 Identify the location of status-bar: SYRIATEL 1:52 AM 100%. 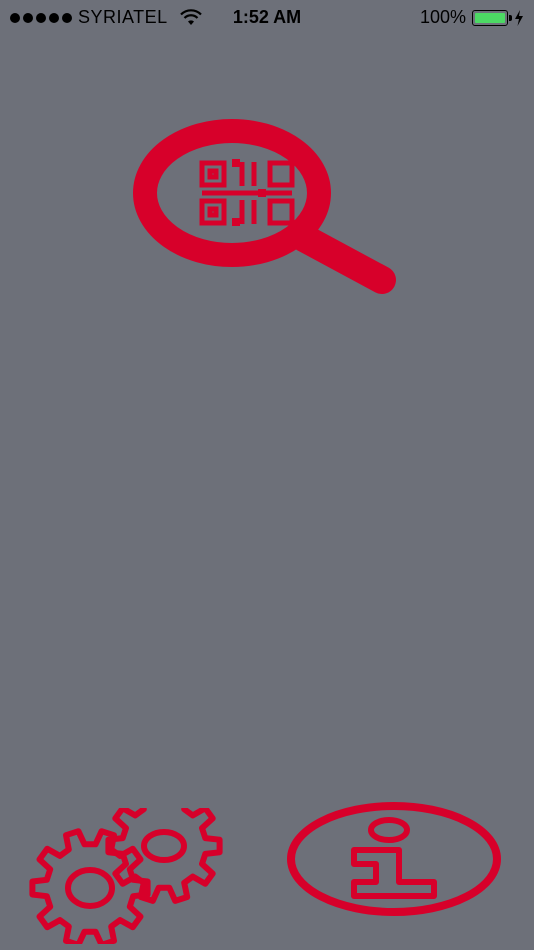
(267, 18).